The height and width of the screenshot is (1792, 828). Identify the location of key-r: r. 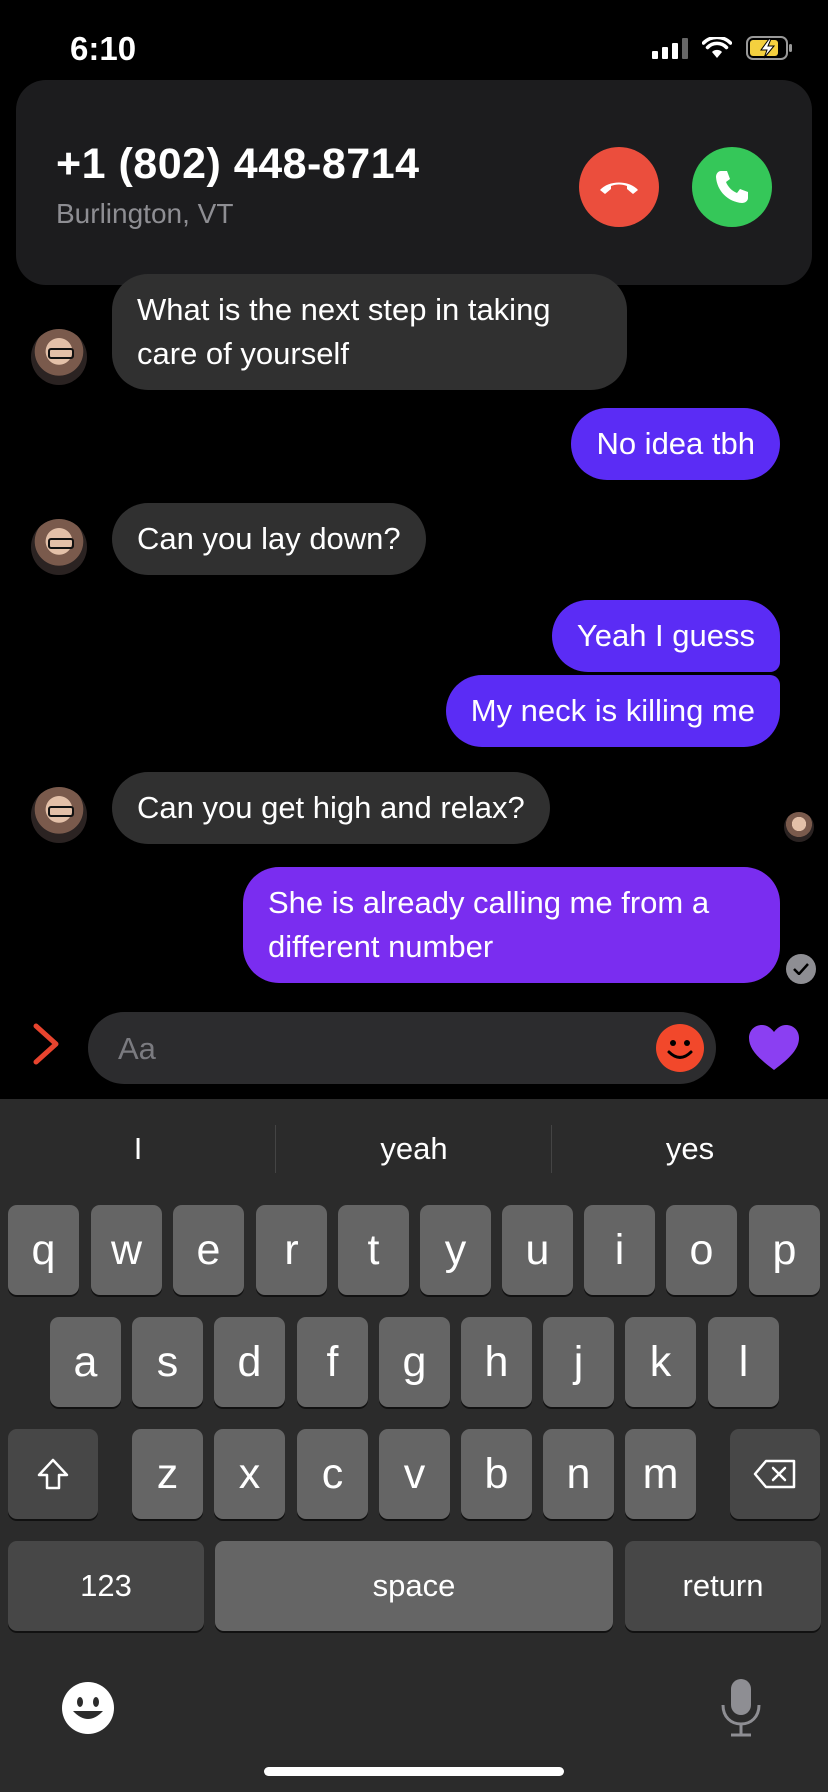
(291, 1250).